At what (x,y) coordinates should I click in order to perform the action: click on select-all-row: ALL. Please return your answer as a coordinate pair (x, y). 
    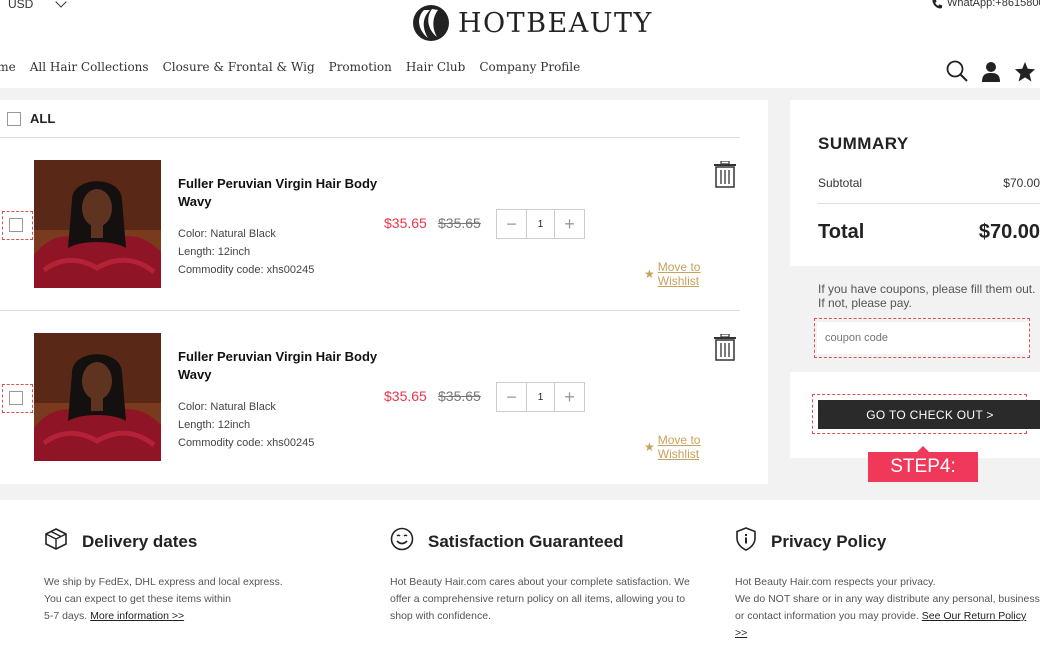
    Looking at the image, I should click on (370, 119).